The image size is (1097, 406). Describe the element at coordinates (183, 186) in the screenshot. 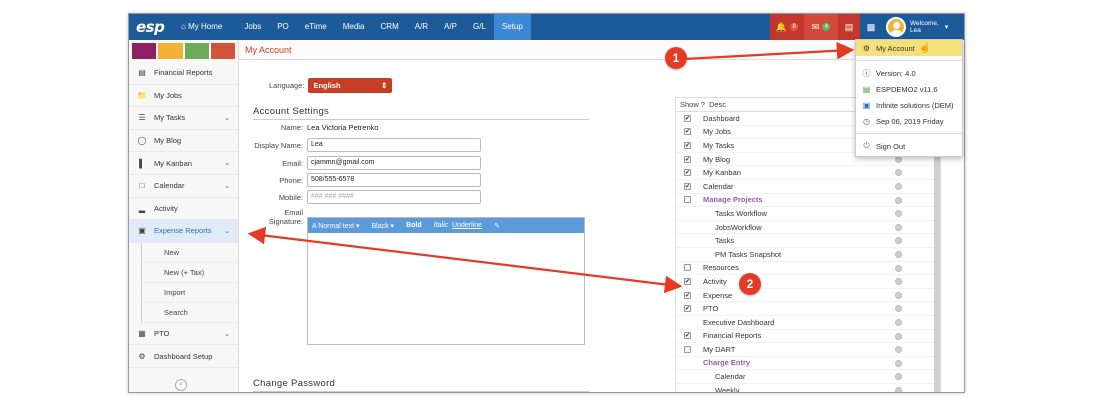

I see `sidebar-item-calendar: □ Calendar ⌄` at that location.